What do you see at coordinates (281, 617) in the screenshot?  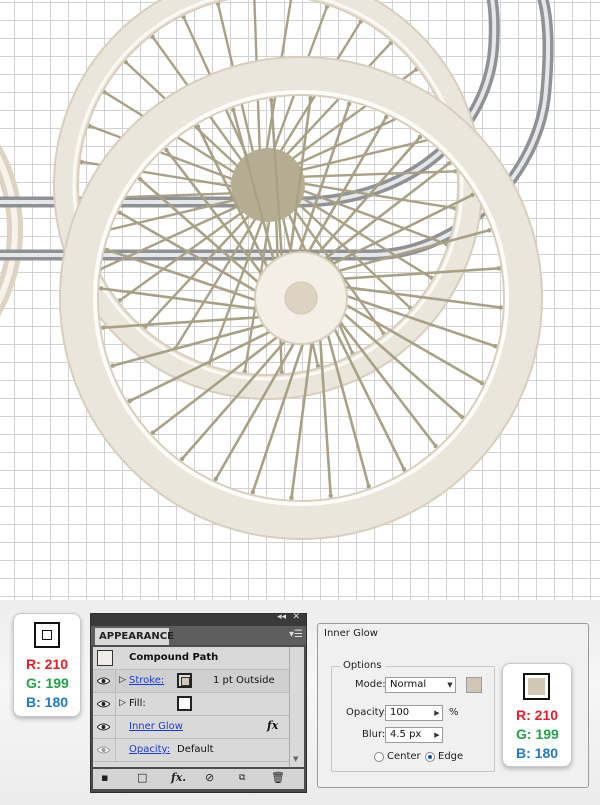 I see `collapse-icon: ◂◂` at bounding box center [281, 617].